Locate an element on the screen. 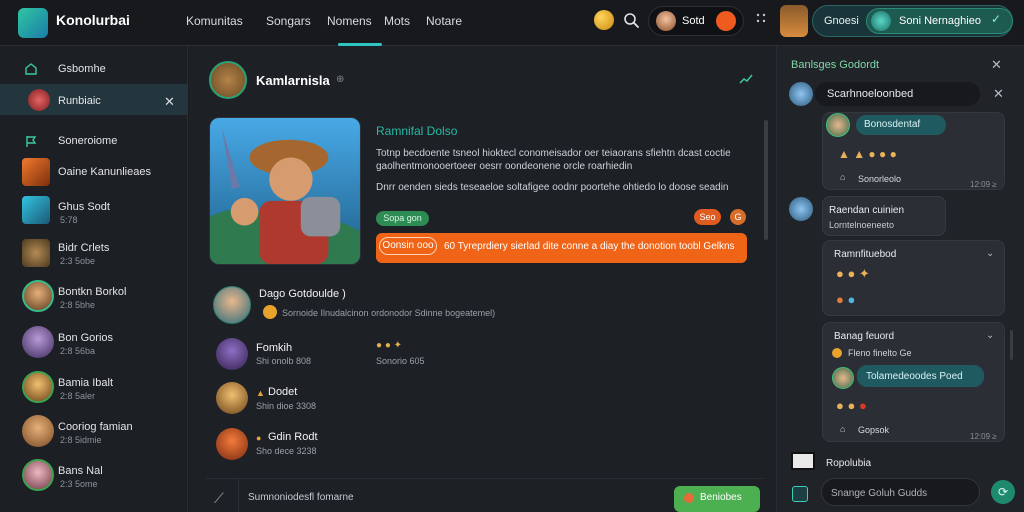 This screenshot has width=1024, height=512. sidebar-item-sub: 2:8 5aler is located at coordinates (78, 396).